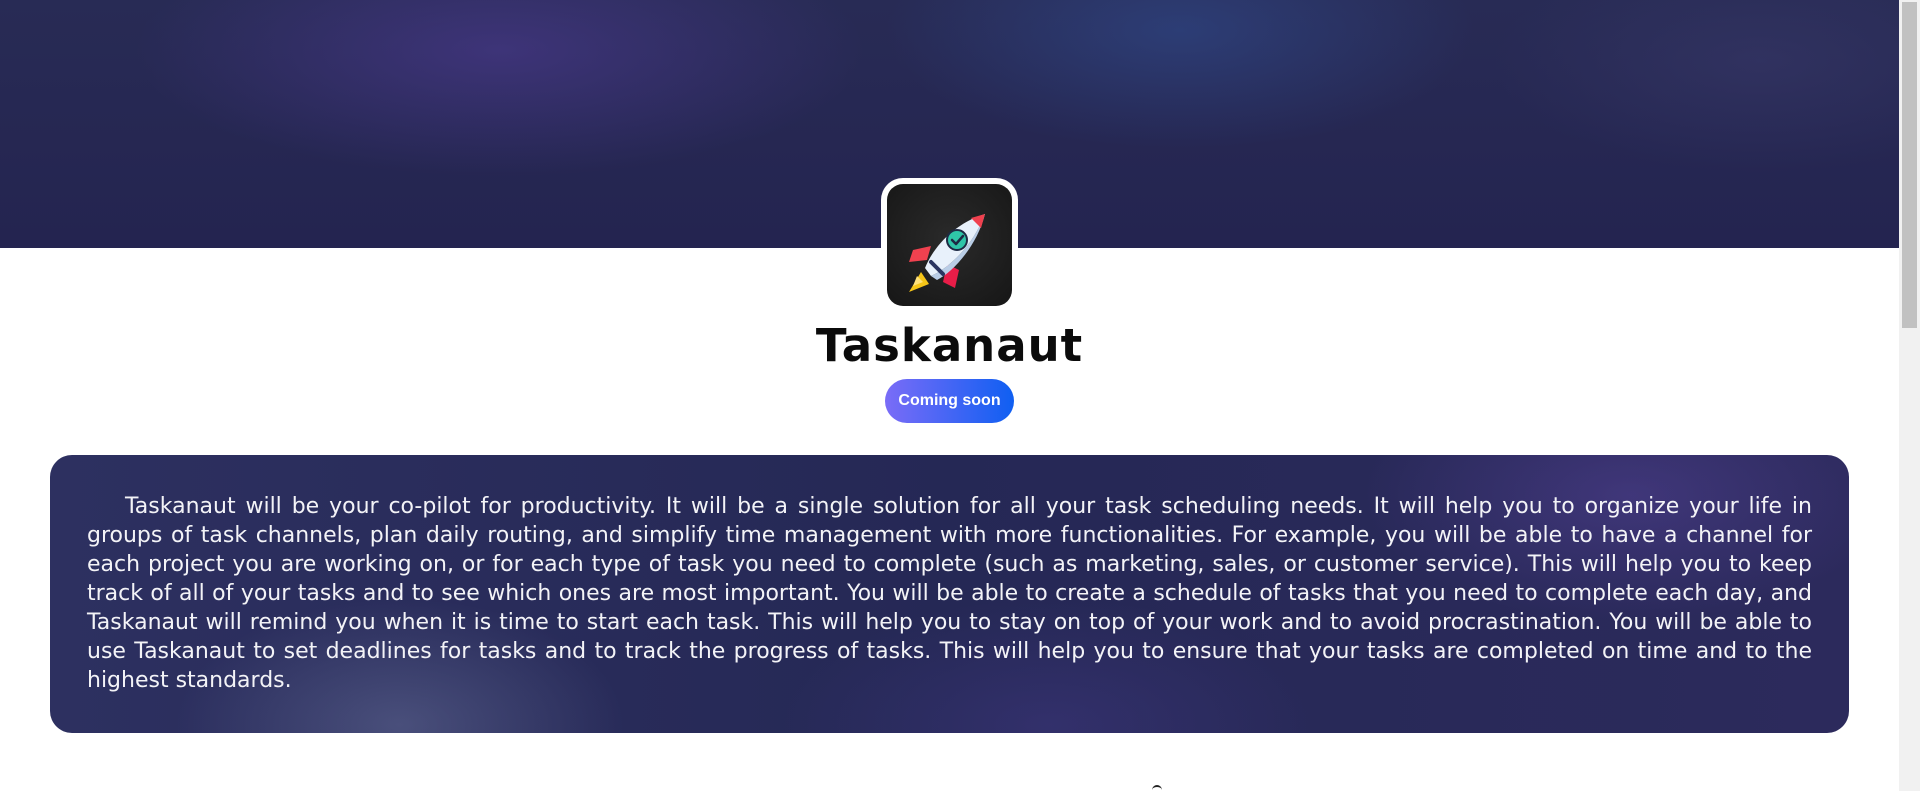 Image resolution: width=1920 pixels, height=791 pixels. Describe the element at coordinates (947, 253) in the screenshot. I see `rocket-icon` at that location.